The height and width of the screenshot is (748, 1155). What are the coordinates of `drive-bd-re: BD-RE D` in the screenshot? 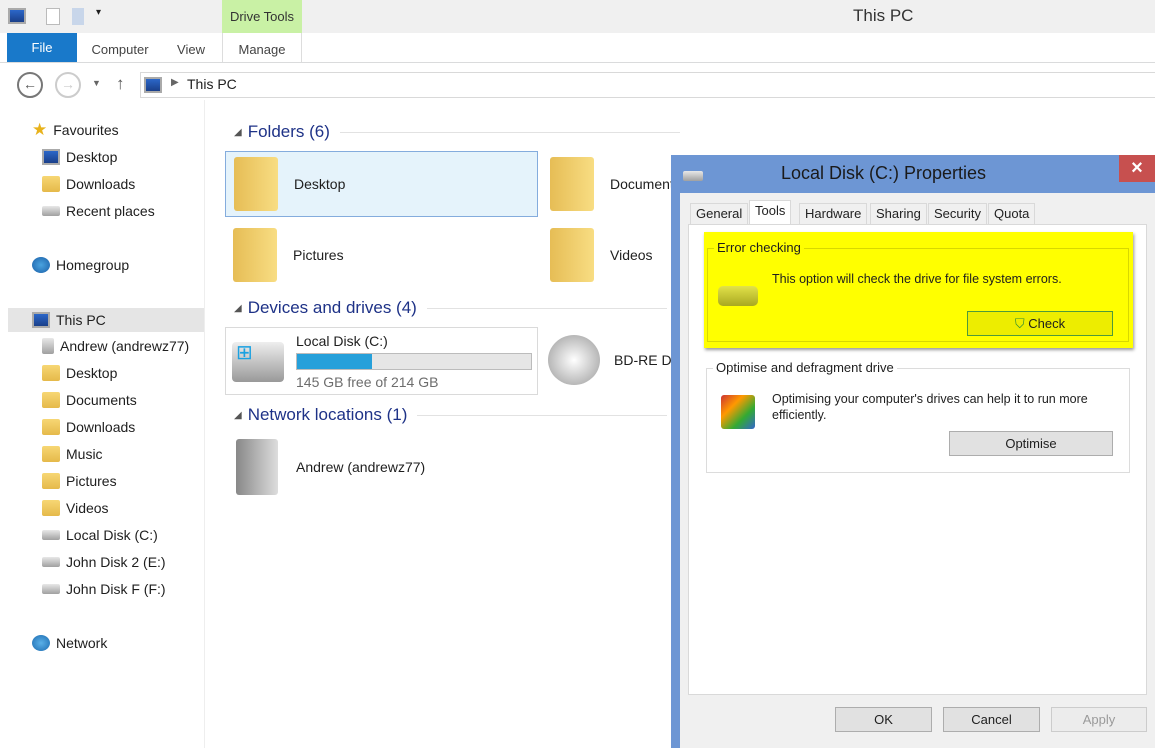 It's located at (610, 360).